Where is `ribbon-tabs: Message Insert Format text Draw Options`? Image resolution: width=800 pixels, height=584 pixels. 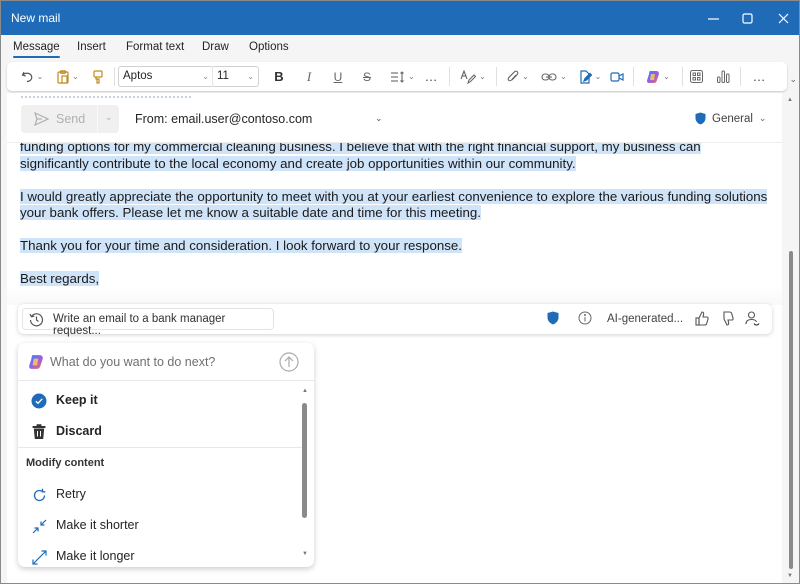
ribbon-tabs: Message Insert Format text Draw Options is located at coordinates (400, 48).